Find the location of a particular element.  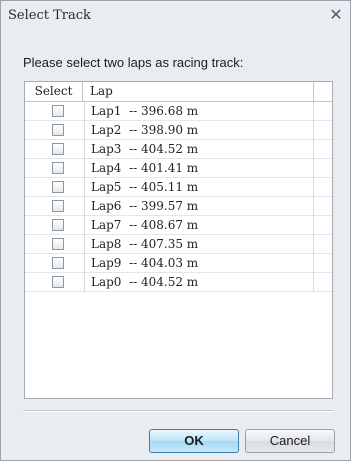

lap-label: Lap4 -- 401.41 m is located at coordinates (199, 168).